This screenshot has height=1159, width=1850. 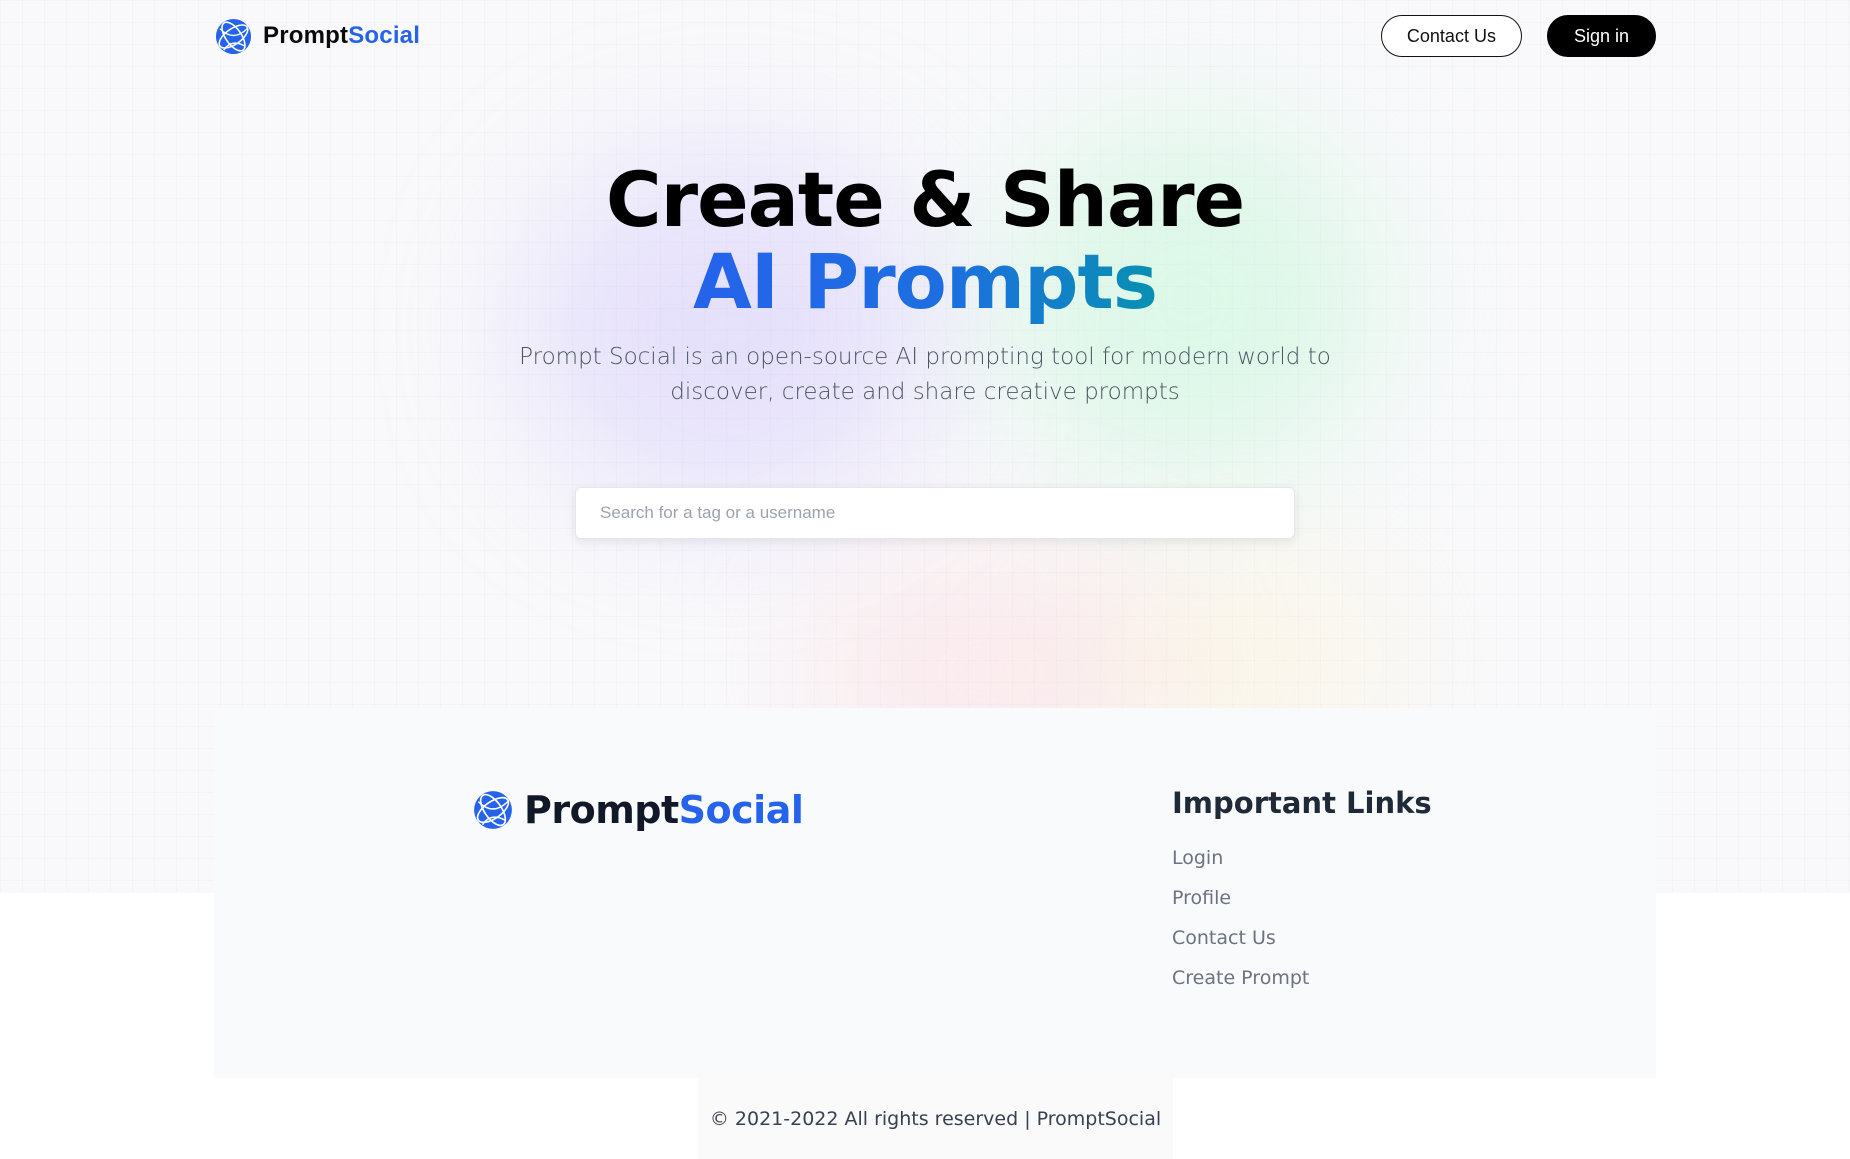 What do you see at coordinates (1302, 858) in the screenshot?
I see `footer-link-login: Login` at bounding box center [1302, 858].